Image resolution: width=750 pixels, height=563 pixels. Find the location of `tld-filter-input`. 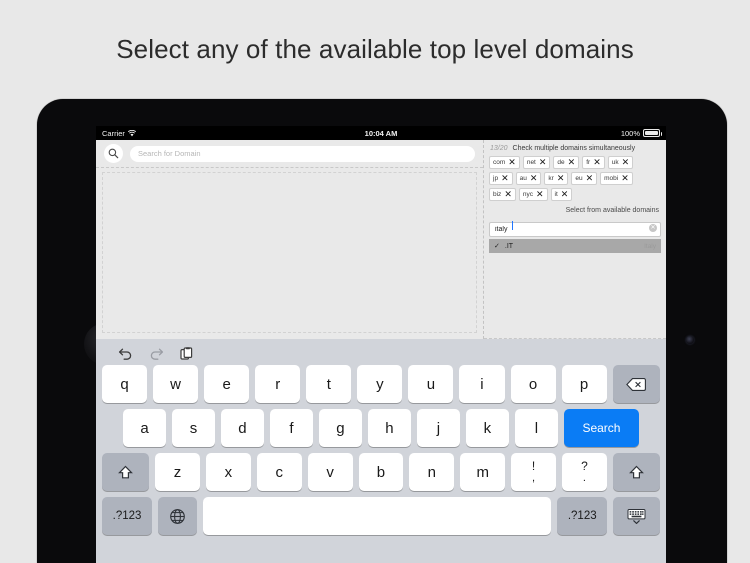

tld-filter-input is located at coordinates (575, 229).